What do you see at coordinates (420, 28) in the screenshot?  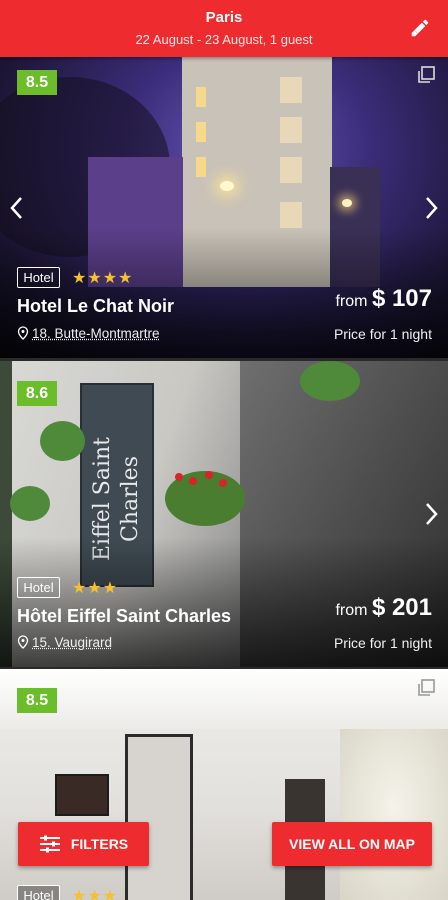 I see `pencil-icon` at bounding box center [420, 28].